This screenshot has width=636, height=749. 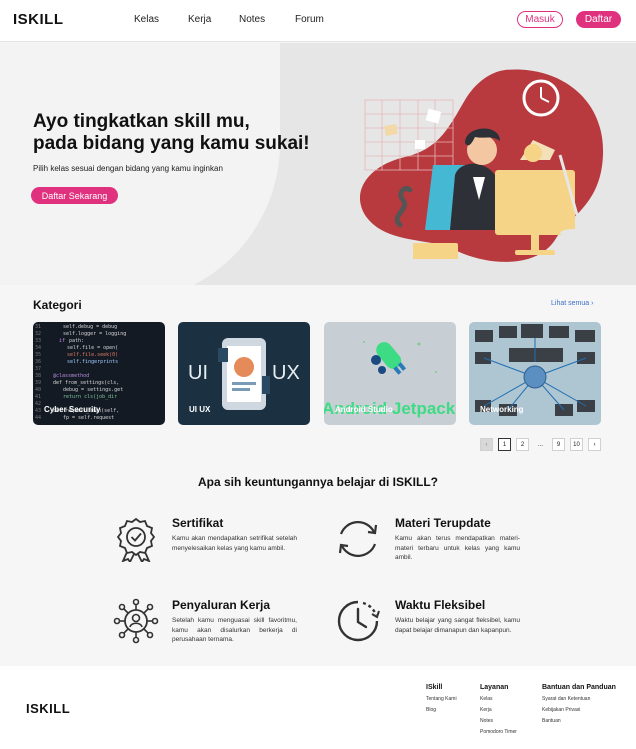 What do you see at coordinates (146, 19) in the screenshot?
I see `nav-link-kelas: Kelas` at bounding box center [146, 19].